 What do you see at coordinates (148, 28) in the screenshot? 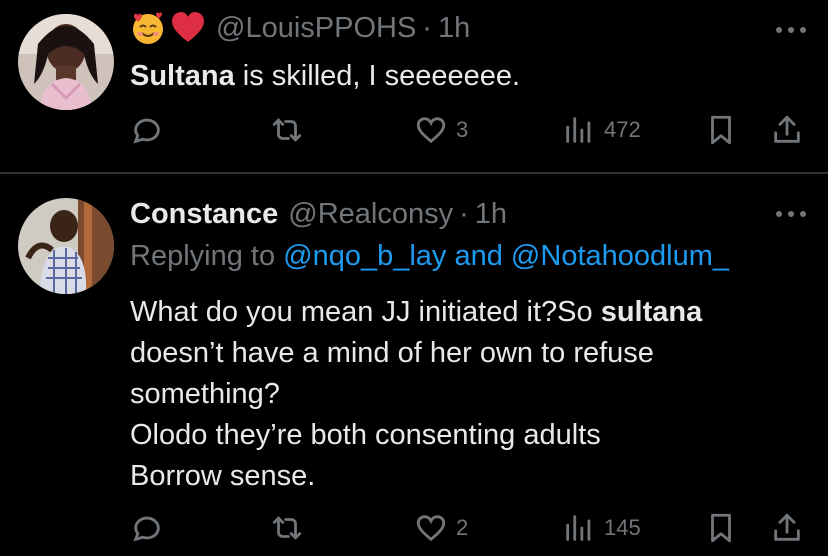
I see `smiling-face-with-hearts-icon` at bounding box center [148, 28].